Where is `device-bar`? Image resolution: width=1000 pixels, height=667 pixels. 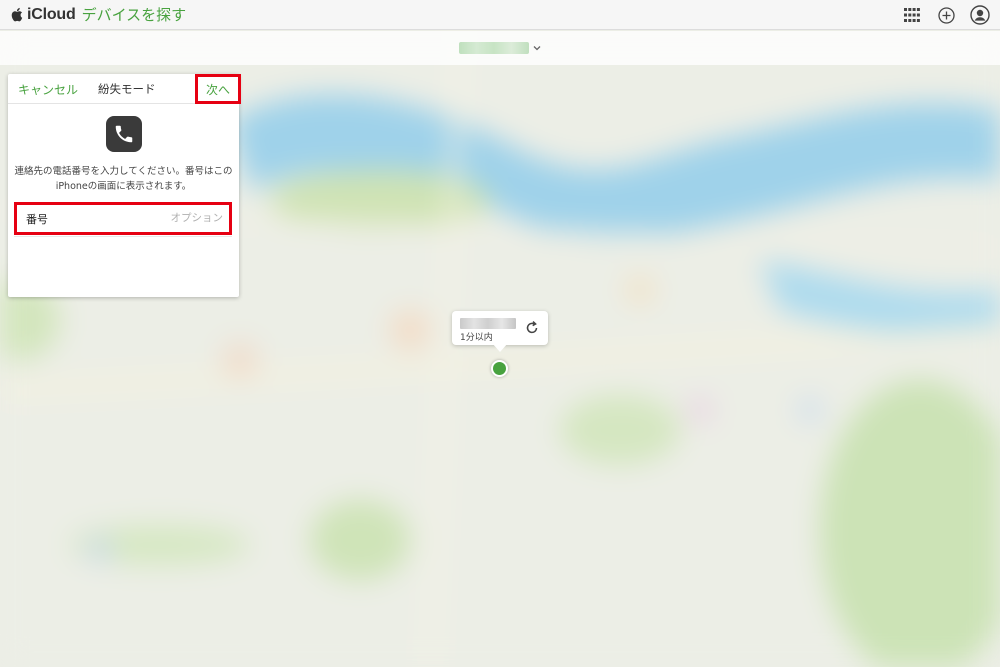
device-bar is located at coordinates (500, 48).